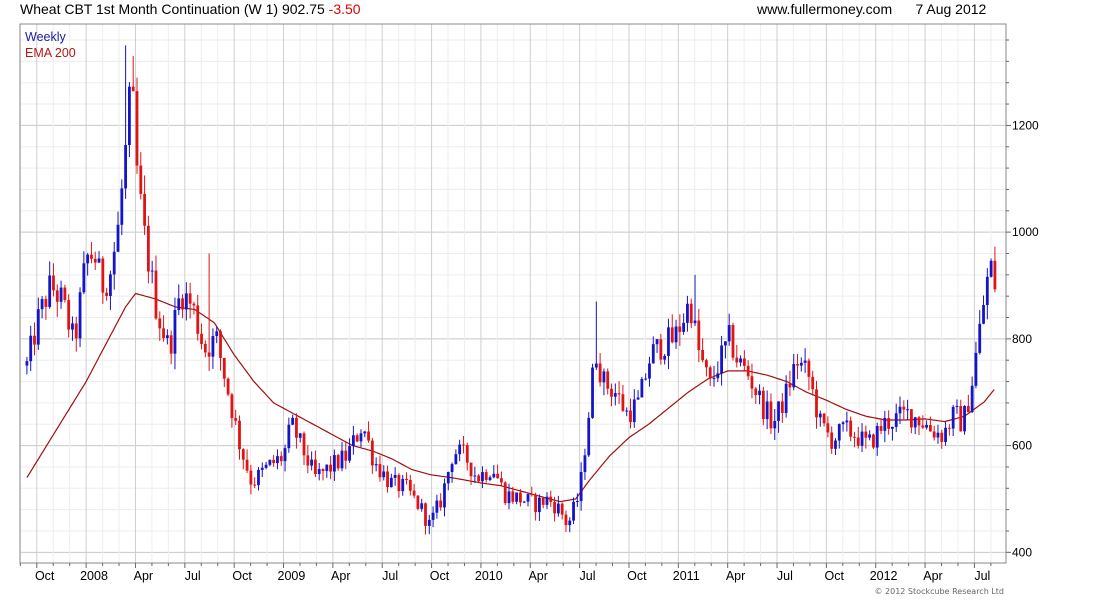 Image resolution: width=1100 pixels, height=600 pixels. Describe the element at coordinates (1025, 125) in the screenshot. I see `y-tick-label: 1200` at that location.